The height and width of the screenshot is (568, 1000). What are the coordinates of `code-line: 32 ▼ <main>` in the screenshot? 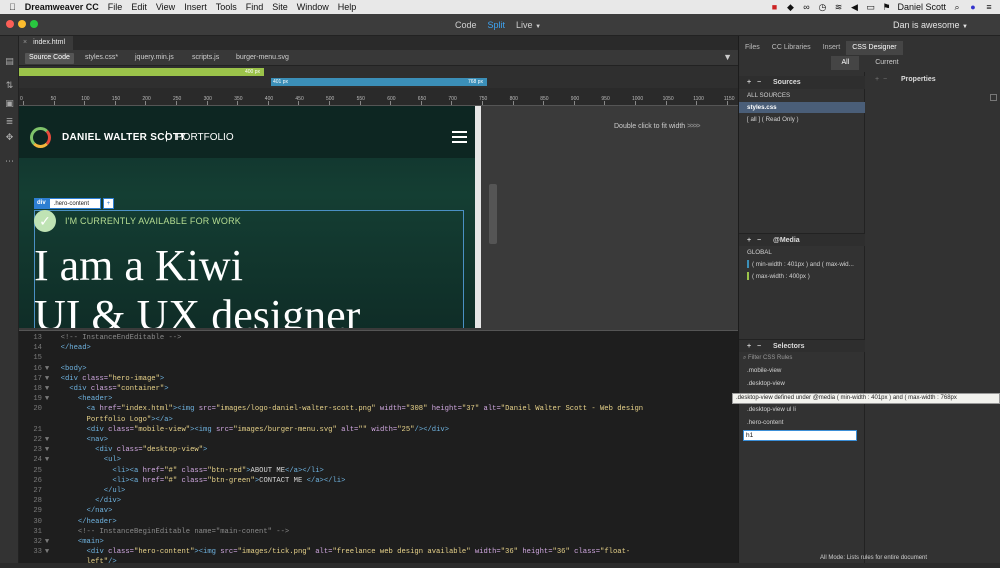 It's located at (61, 543).